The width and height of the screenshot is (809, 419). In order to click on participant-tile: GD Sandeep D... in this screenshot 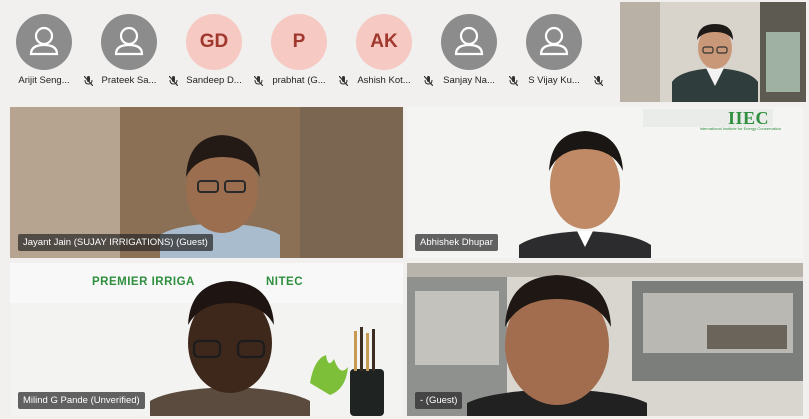, I will do `click(217, 50)`.